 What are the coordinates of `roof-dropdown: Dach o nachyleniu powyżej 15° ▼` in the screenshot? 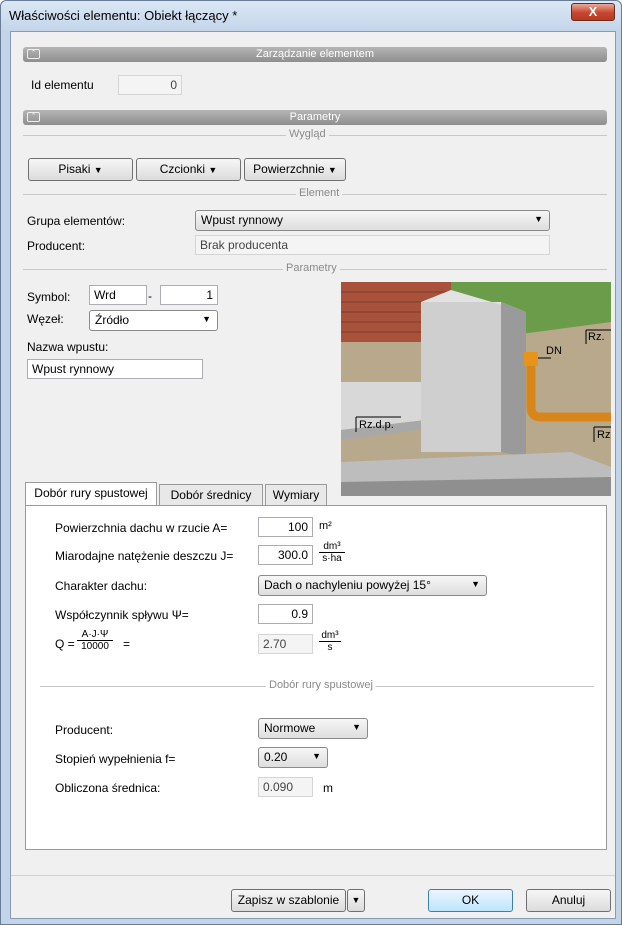 It's located at (372, 585).